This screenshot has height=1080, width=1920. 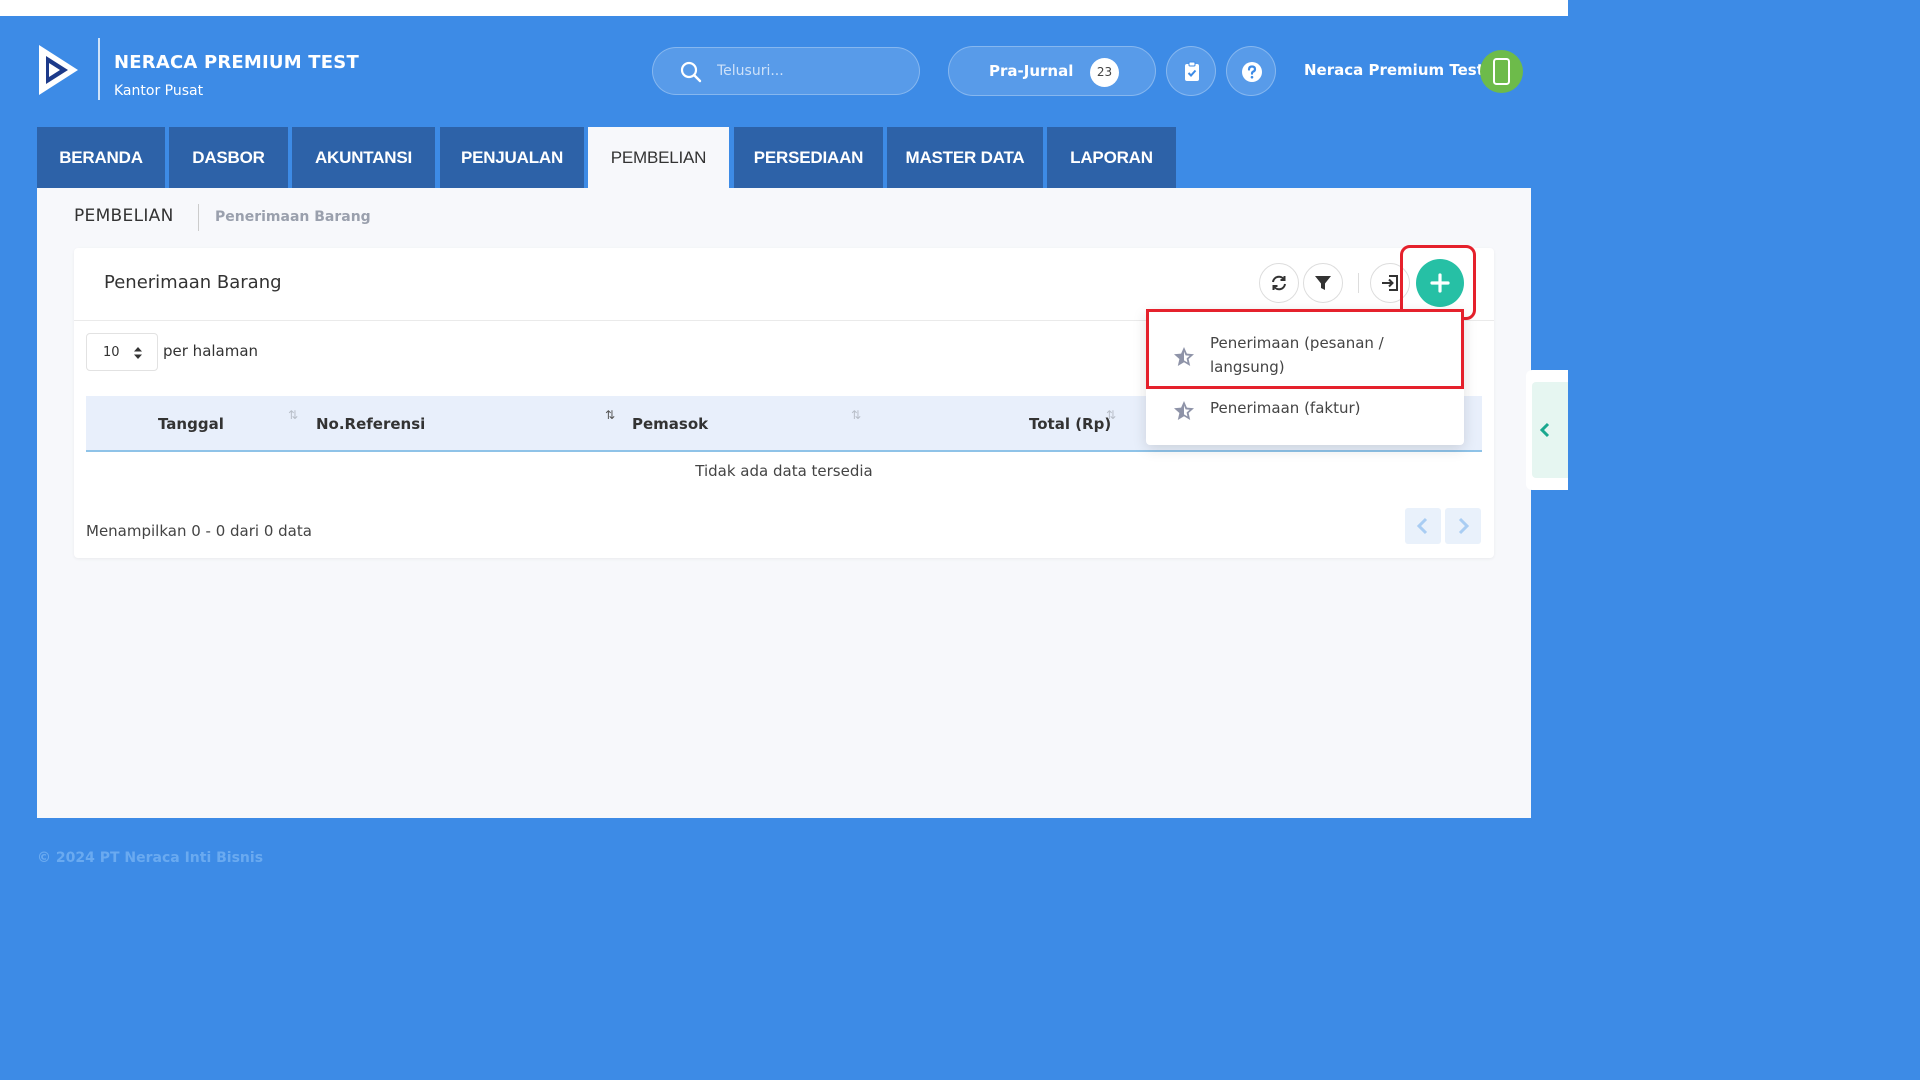 I want to click on company-branch: Kantor Pusat, so click(x=159, y=91).